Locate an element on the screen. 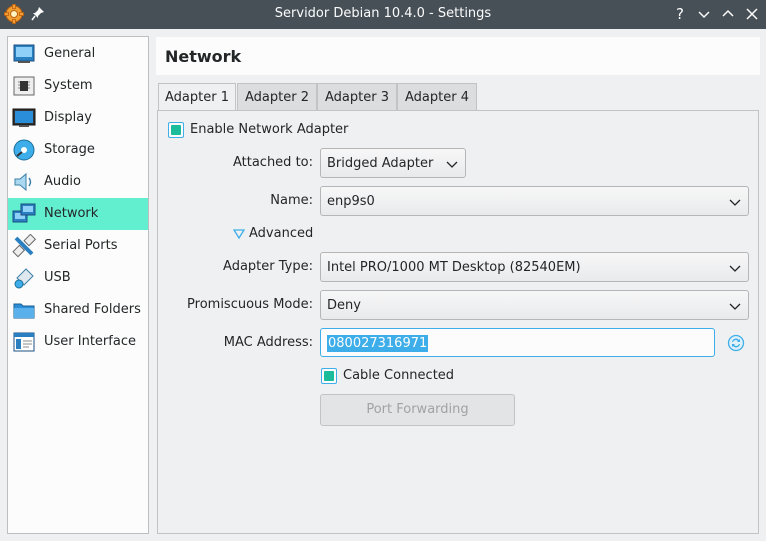 Image resolution: width=766 pixels, height=541 pixels. page-title: Network is located at coordinates (203, 56).